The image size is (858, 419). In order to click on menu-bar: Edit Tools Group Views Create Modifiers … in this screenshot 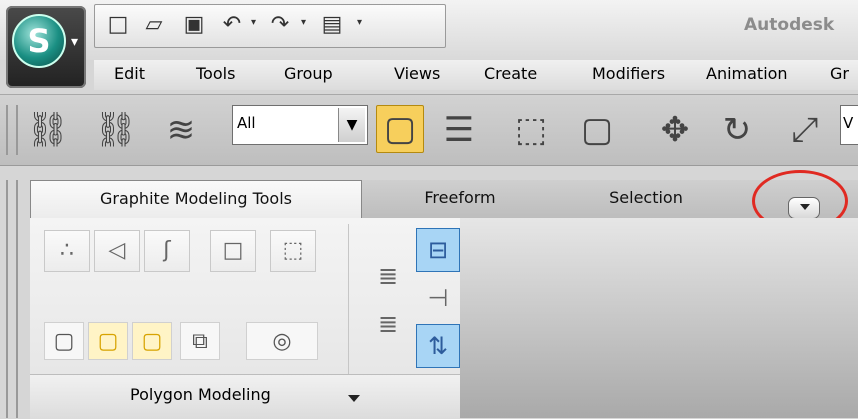, I will do `click(476, 75)`.